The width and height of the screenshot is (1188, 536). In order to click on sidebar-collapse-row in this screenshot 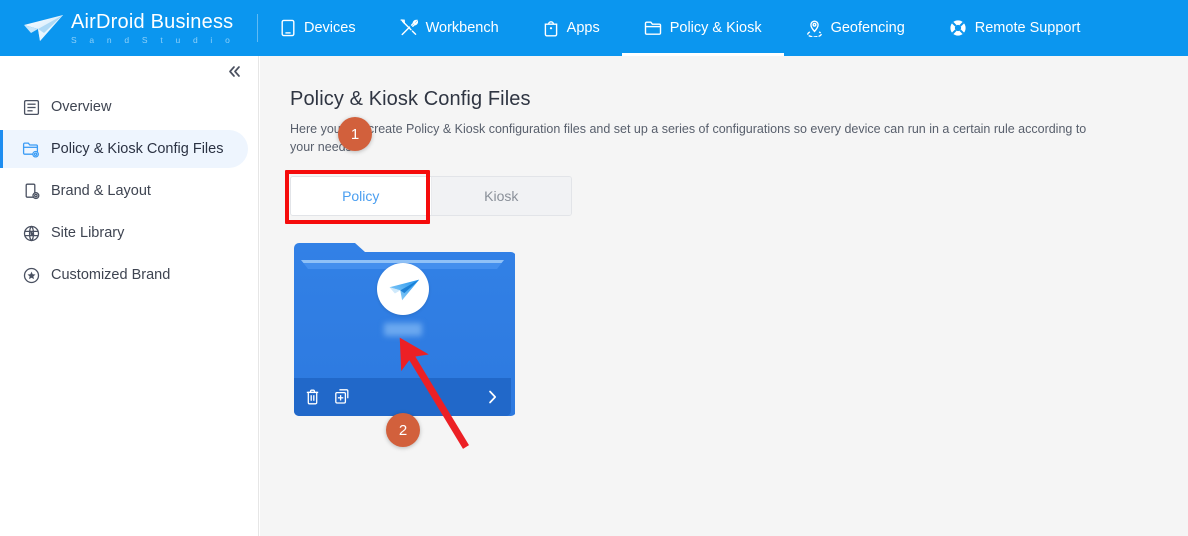, I will do `click(129, 71)`.